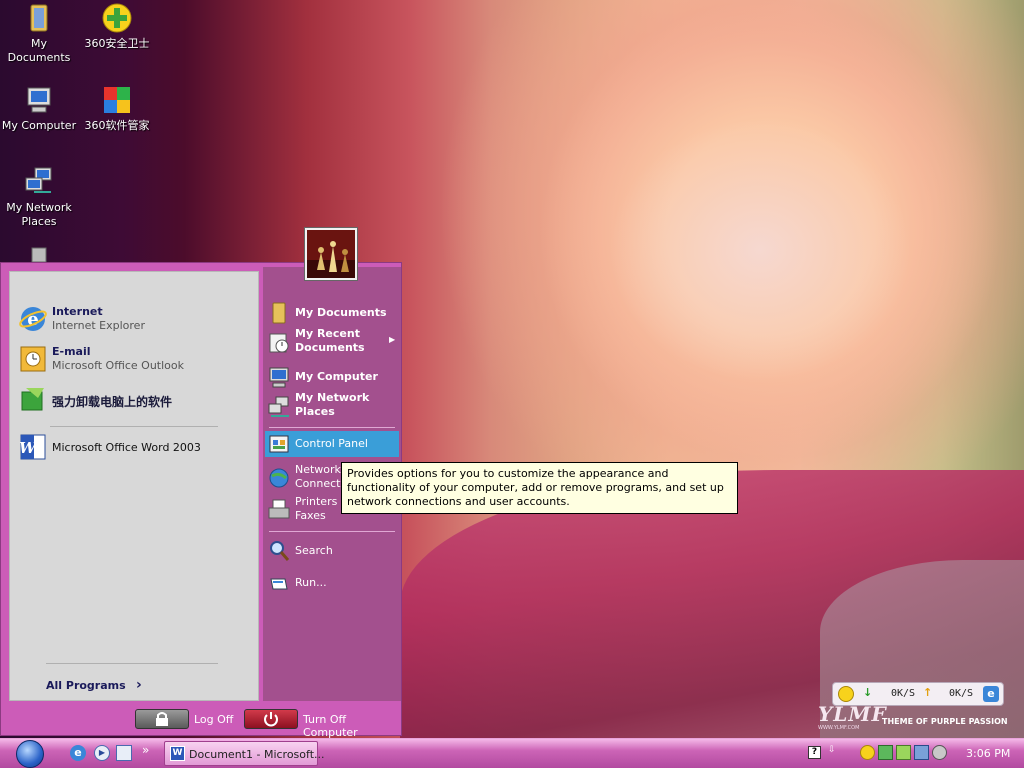 This screenshot has height=769, width=1024. I want to click on all-programs-button: All Programs ›, so click(101, 687).